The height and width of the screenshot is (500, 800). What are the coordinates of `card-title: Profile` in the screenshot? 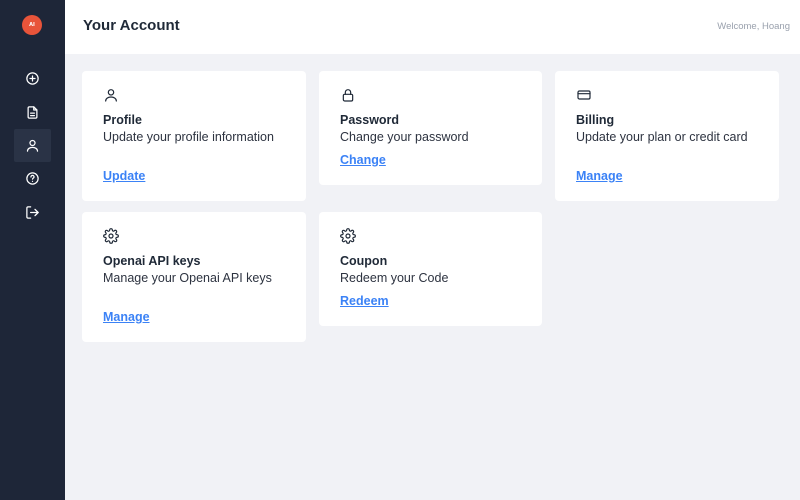 It's located at (122, 120).